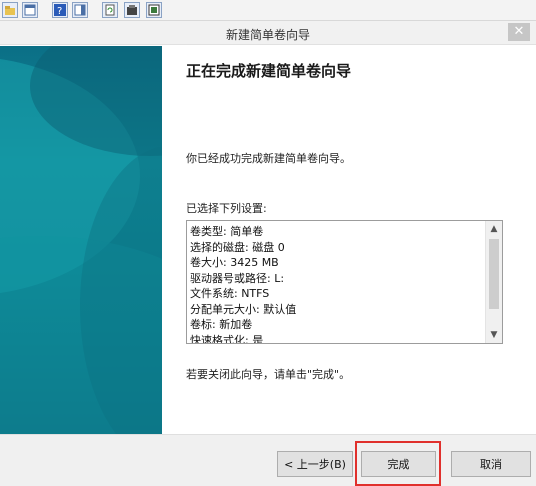 The image size is (536, 486). I want to click on window-title: 新建简单卷向导, so click(267, 35).